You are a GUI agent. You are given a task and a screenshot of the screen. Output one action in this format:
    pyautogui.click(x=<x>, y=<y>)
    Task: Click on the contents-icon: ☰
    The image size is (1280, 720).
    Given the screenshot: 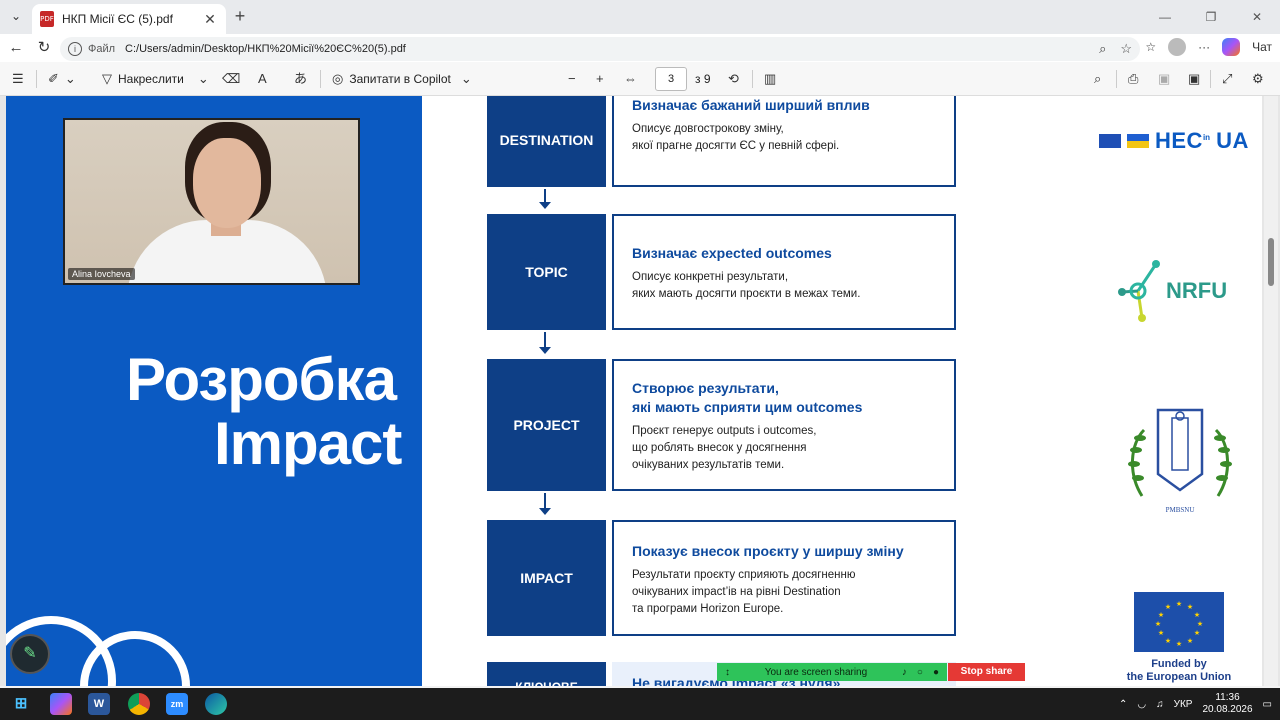 What is the action you would take?
    pyautogui.click(x=18, y=79)
    